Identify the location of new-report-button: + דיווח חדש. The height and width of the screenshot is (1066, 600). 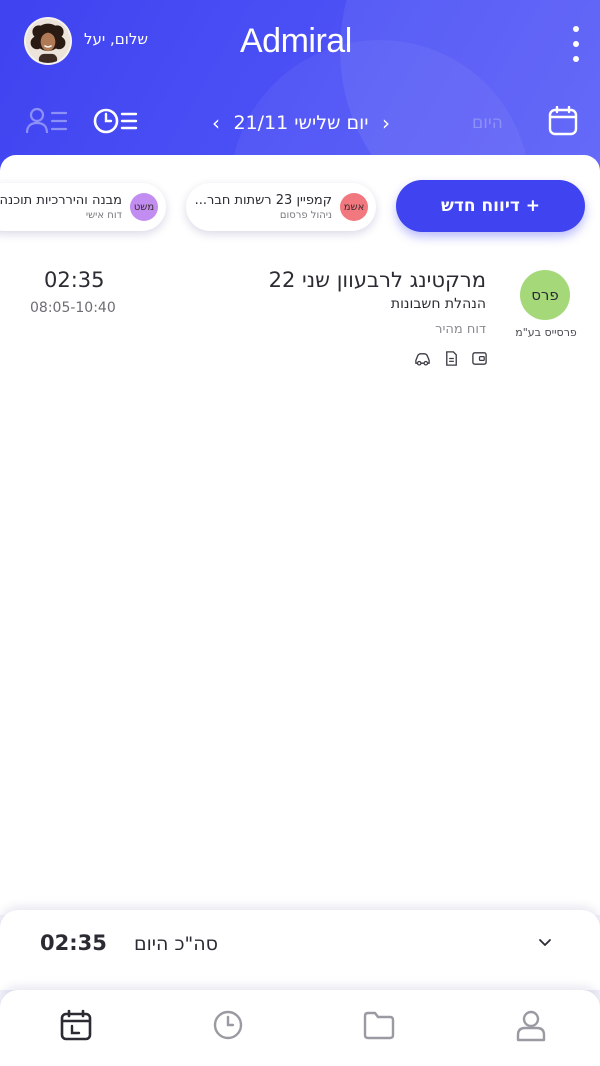
(490, 206).